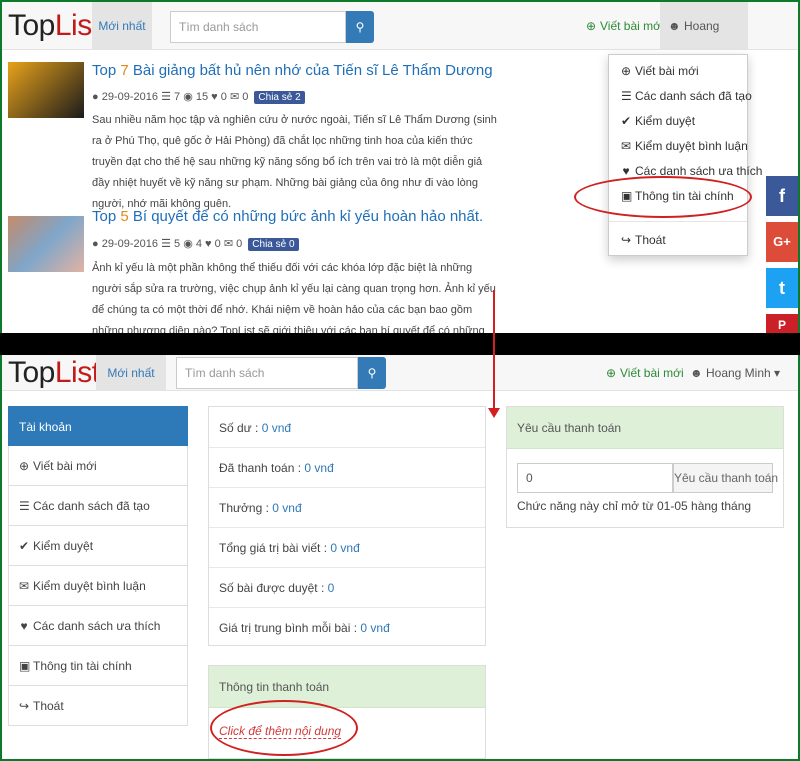  I want to click on sidebar-header: Tài khoản, so click(98, 426).